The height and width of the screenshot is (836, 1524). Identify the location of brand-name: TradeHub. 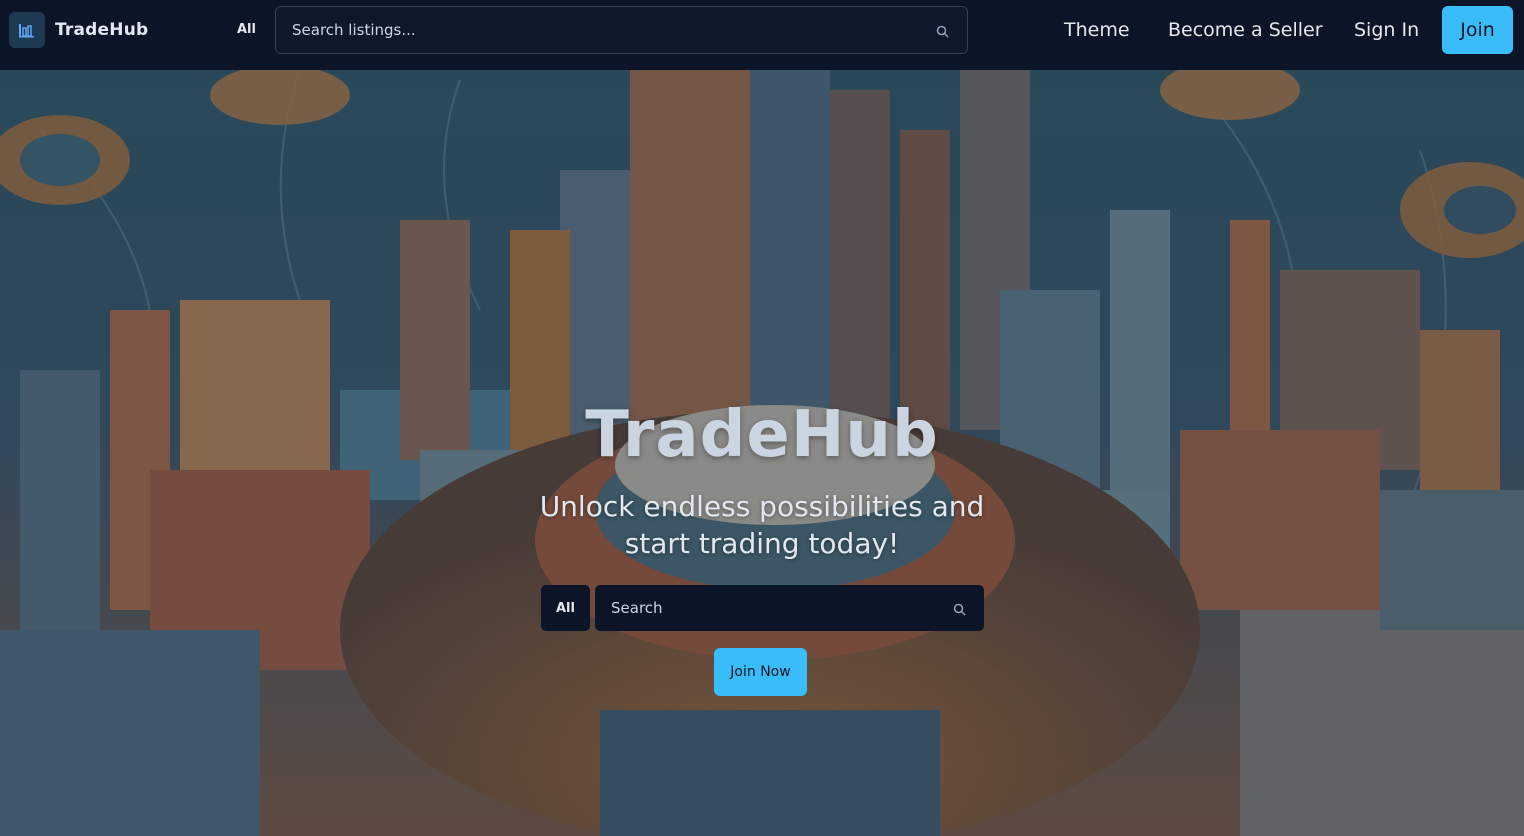
(101, 30).